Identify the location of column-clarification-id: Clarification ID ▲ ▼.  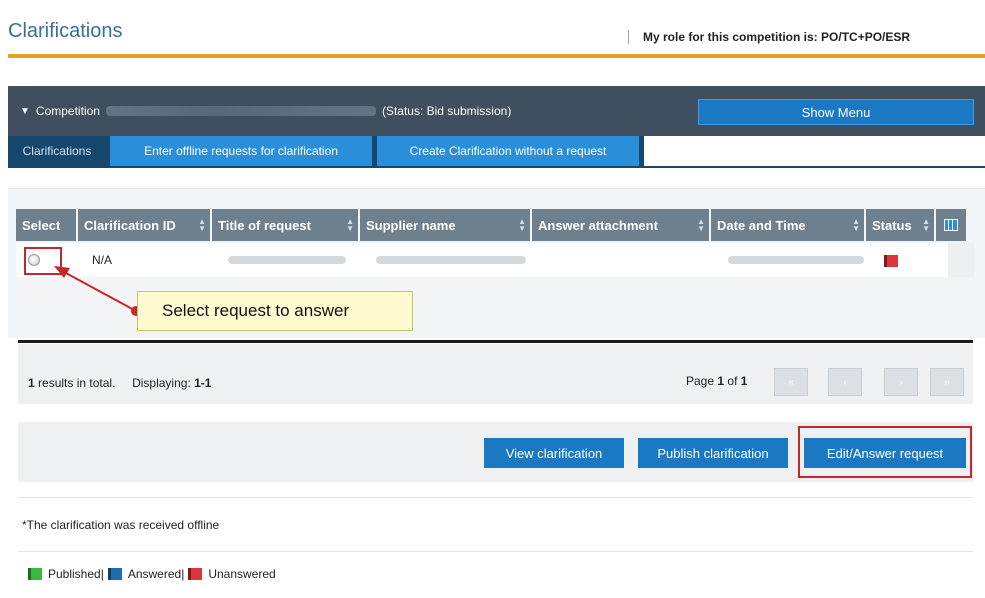
(145, 225).